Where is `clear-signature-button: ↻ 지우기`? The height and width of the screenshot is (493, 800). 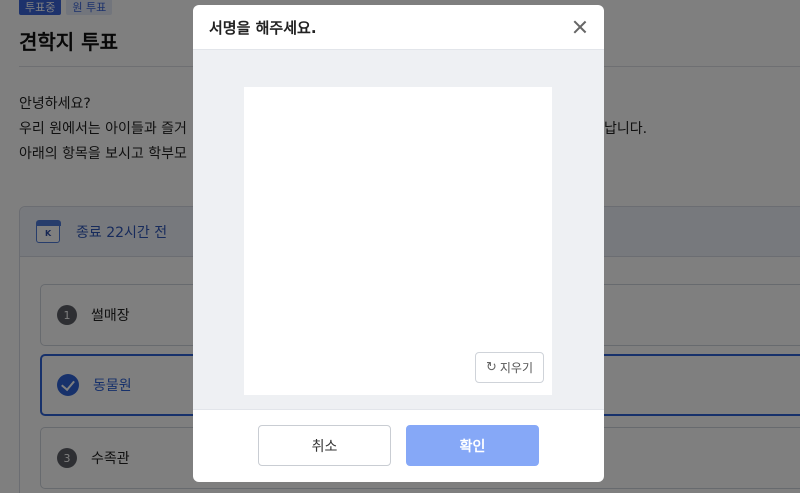
clear-signature-button: ↻ 지우기 is located at coordinates (509, 367).